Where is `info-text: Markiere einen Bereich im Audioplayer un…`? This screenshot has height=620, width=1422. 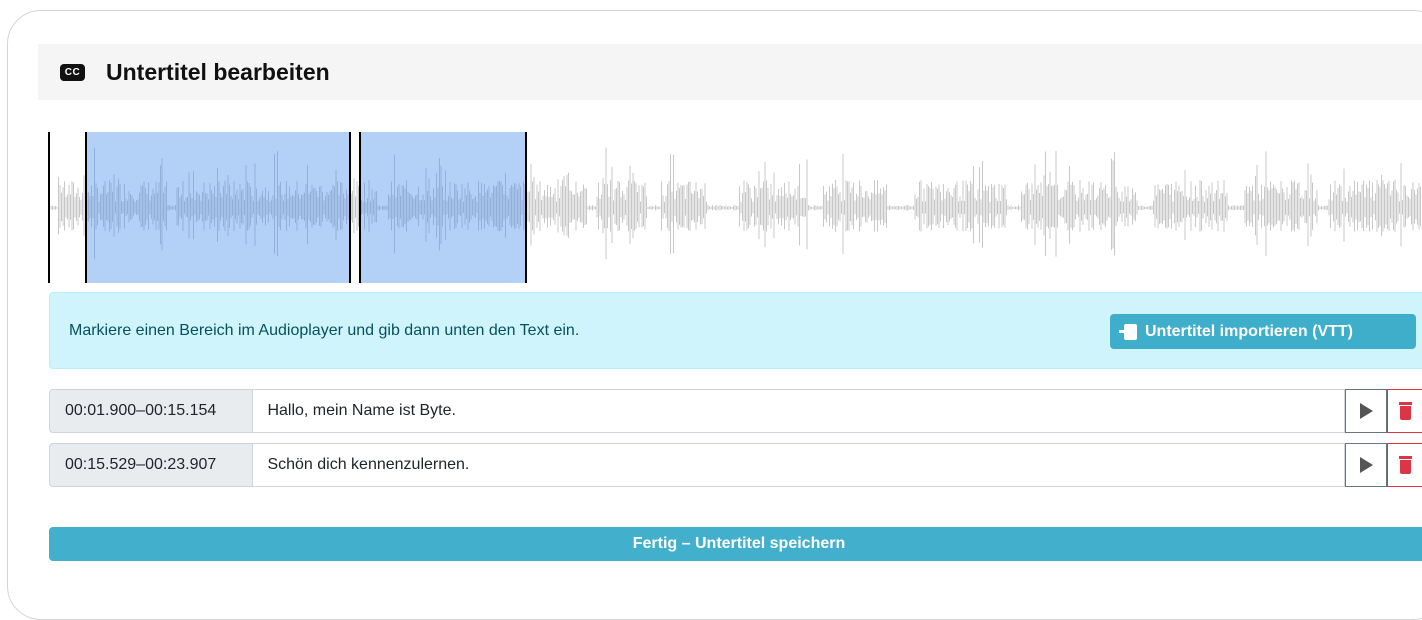 info-text: Markiere einen Bereich im Audioplayer un… is located at coordinates (324, 330).